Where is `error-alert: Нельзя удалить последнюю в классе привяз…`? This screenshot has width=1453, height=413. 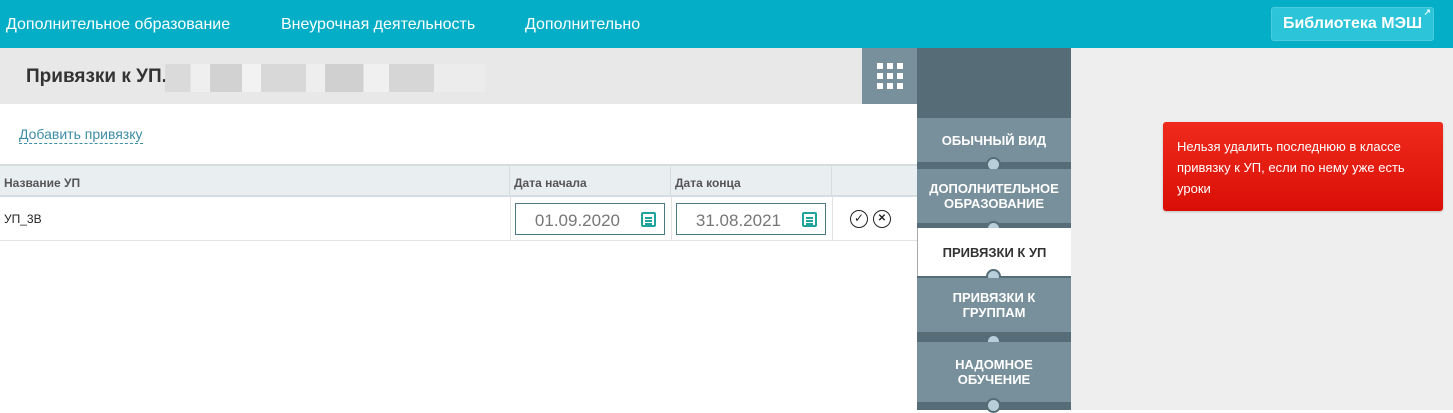 error-alert: Нельзя удалить последнюю в классе привяз… is located at coordinates (1303, 166).